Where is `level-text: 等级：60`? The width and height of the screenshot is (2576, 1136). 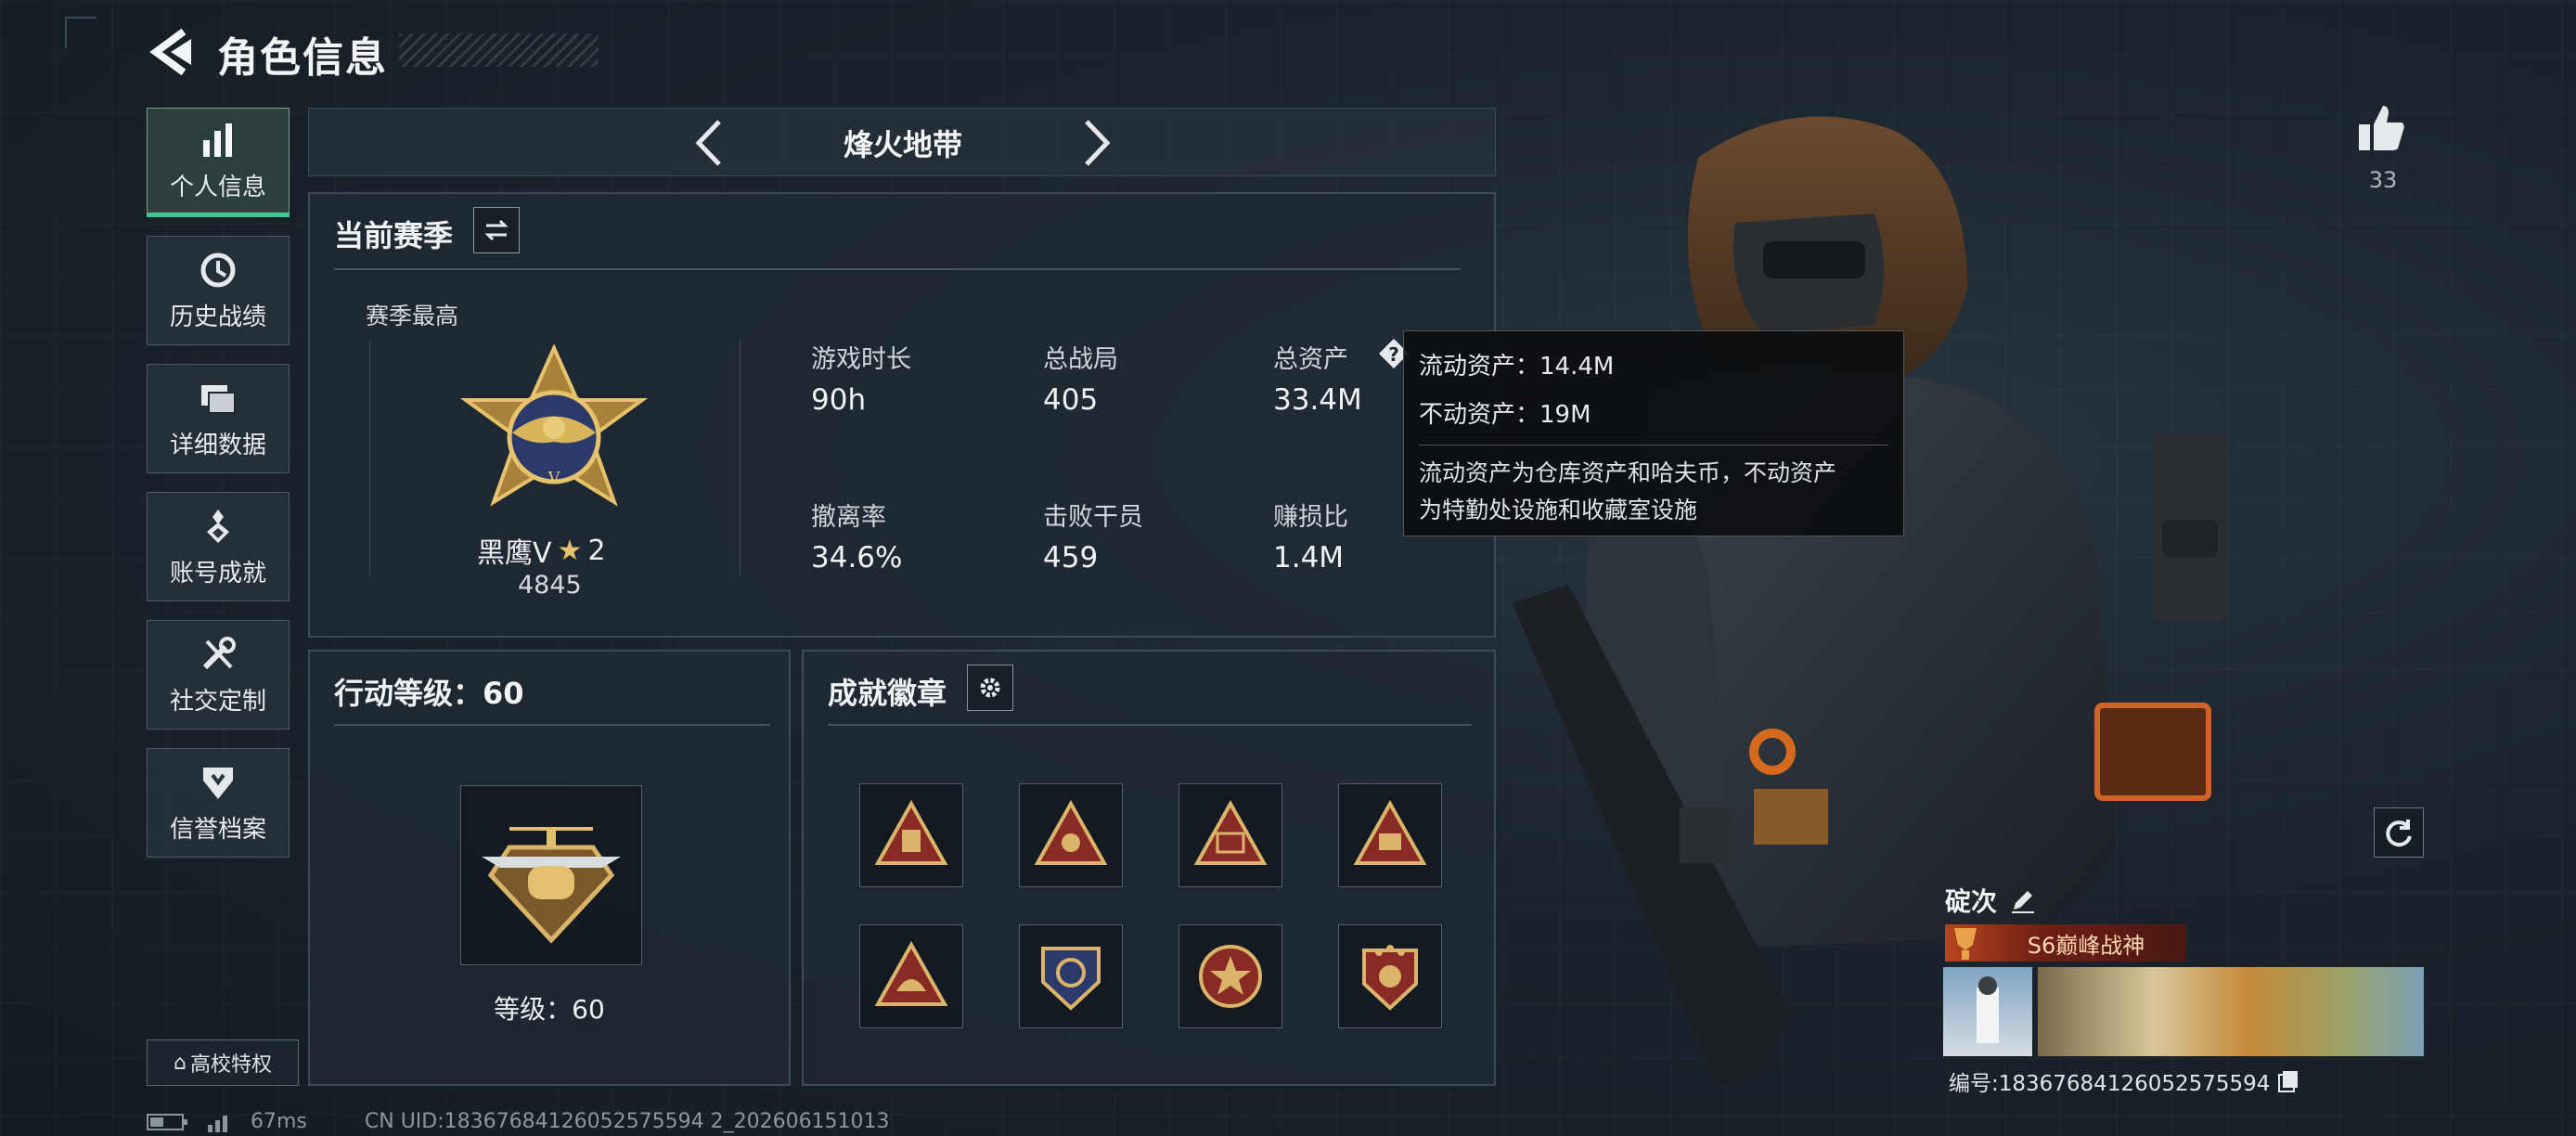
level-text: 等级：60 is located at coordinates (549, 1009).